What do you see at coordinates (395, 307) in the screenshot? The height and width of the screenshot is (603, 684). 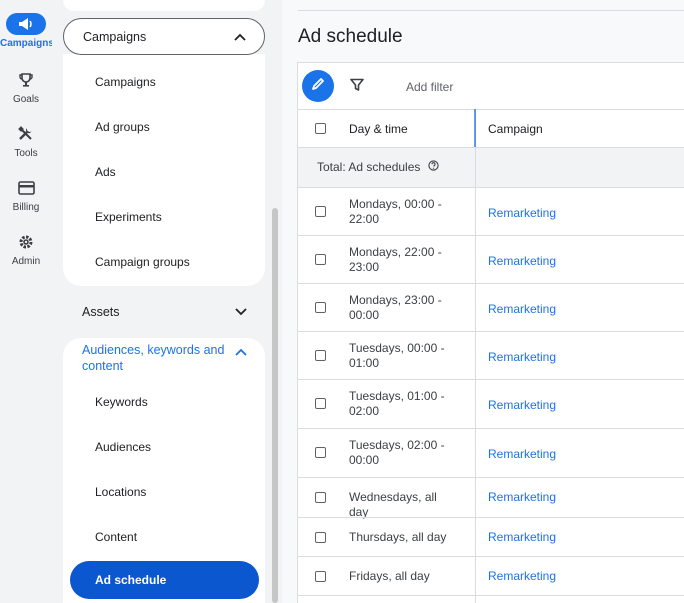 I see `day-time-cell: Mondays, 23:00 - 00:00` at bounding box center [395, 307].